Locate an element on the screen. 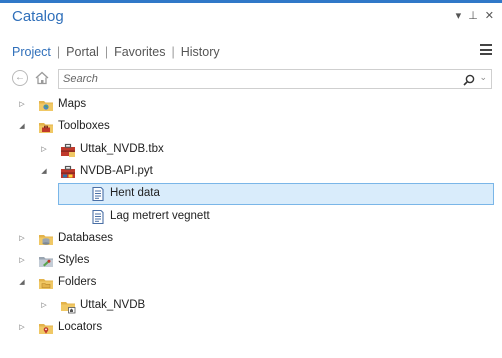 This screenshot has width=502, height=358. tree-item: ▷ Locators is located at coordinates (251, 328).